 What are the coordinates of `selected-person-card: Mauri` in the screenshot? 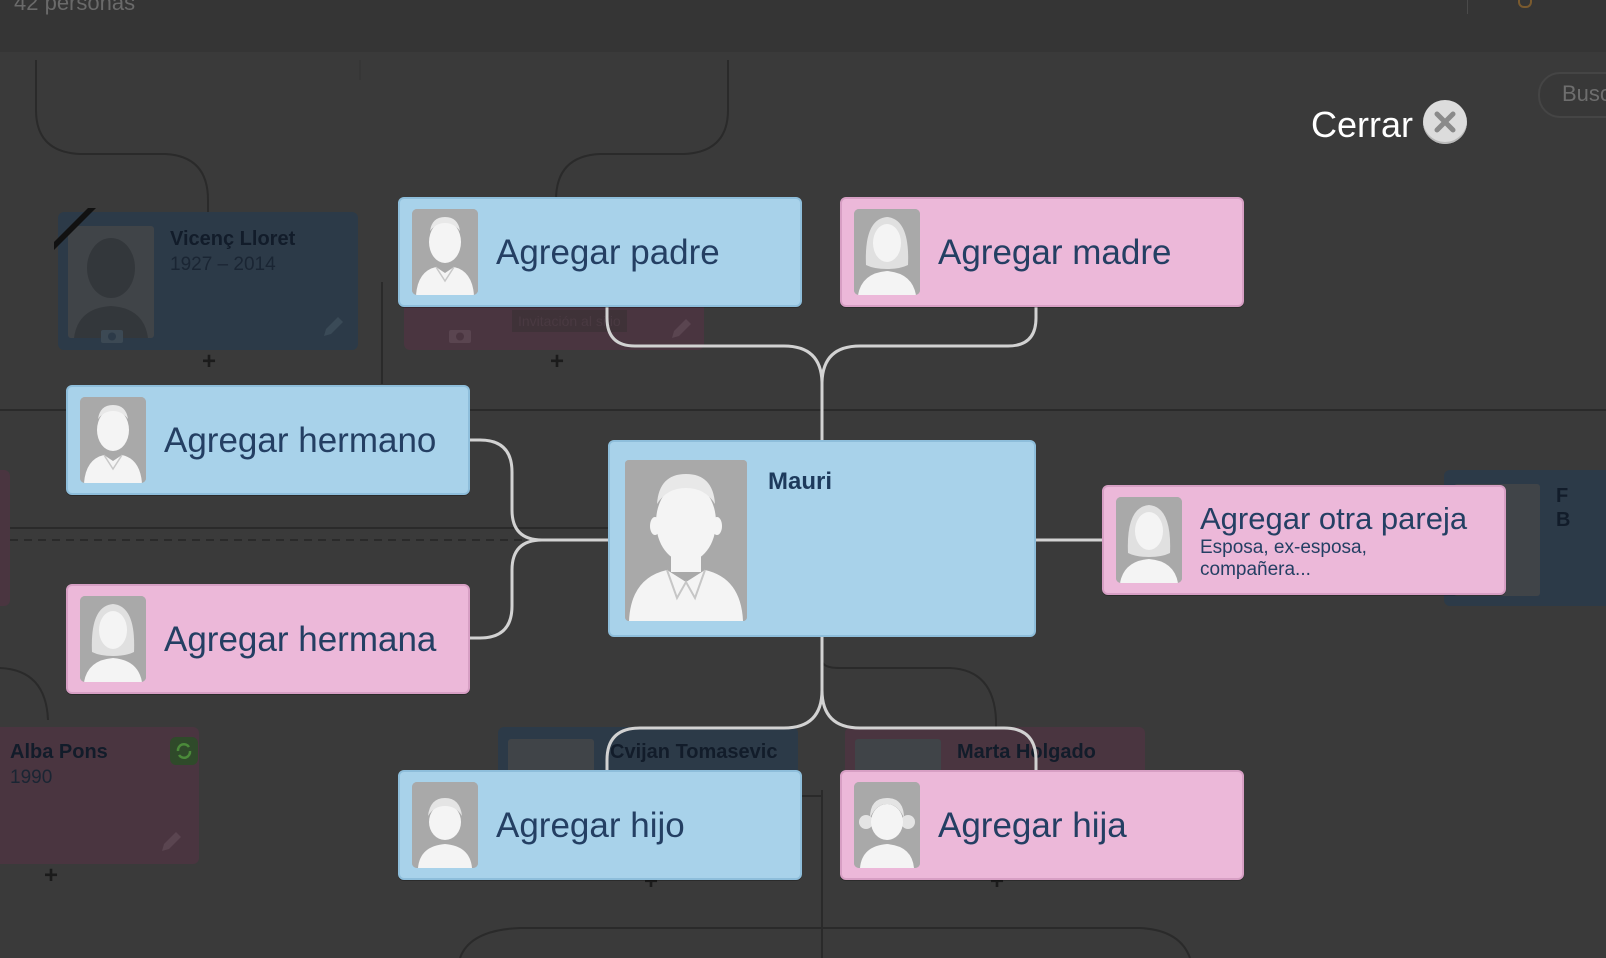 It's located at (822, 538).